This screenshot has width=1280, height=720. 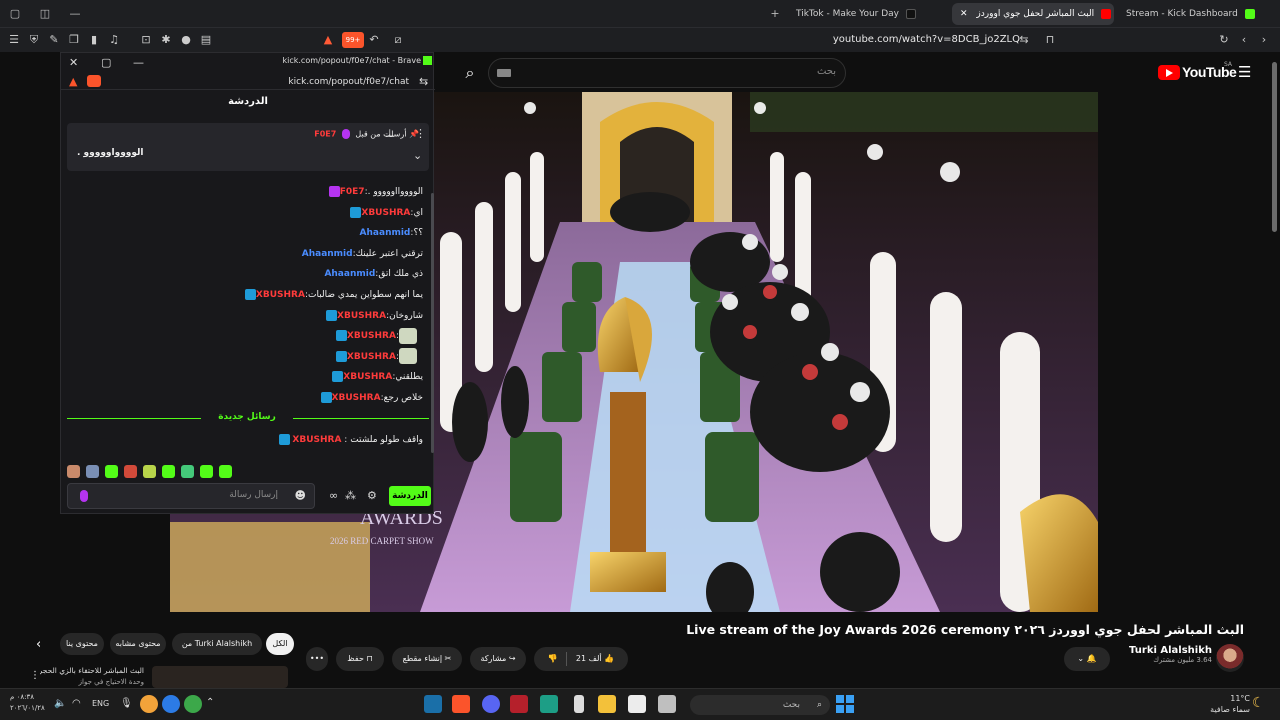 I want to click on forward-icon: ›, so click(x=1264, y=40).